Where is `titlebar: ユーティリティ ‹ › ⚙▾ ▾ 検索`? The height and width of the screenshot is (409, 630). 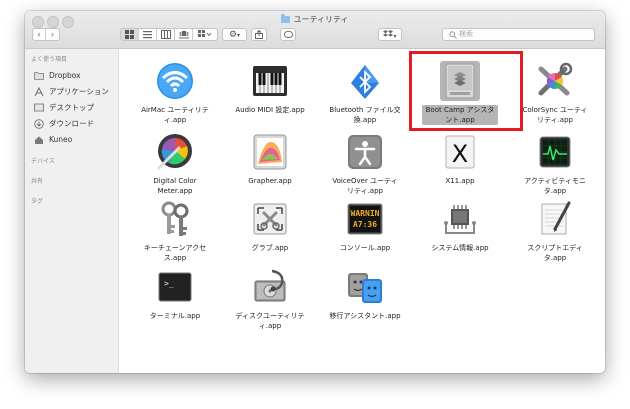 titlebar: ユーティリティ ‹ › ⚙▾ ▾ 検索 is located at coordinates (315, 30).